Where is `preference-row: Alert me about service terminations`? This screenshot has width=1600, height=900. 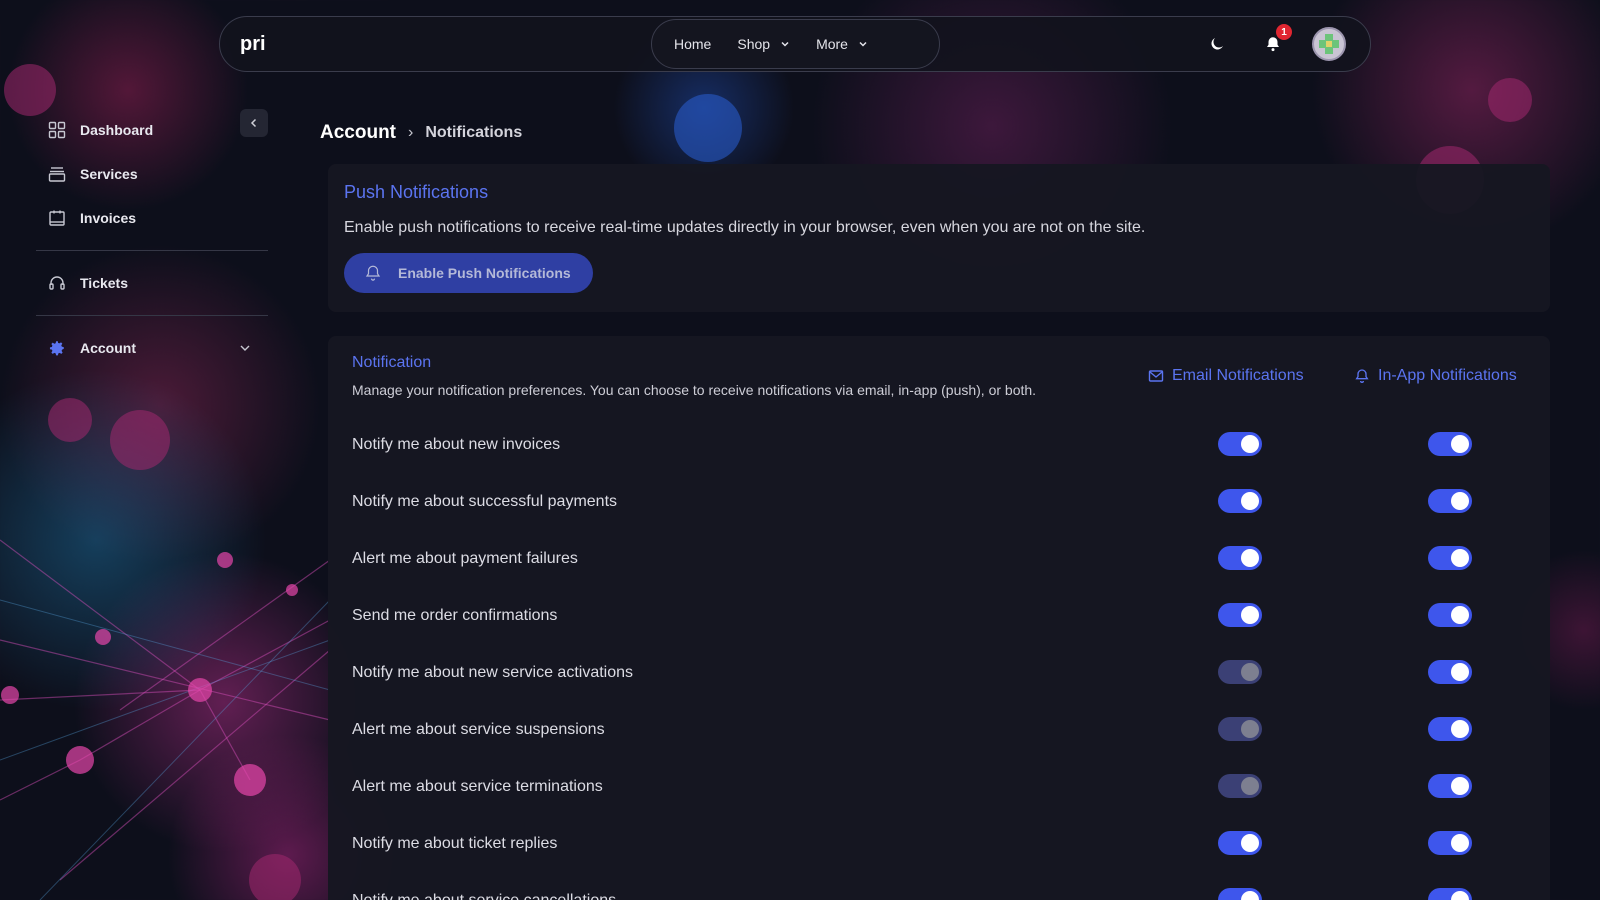
preference-row: Alert me about service terminations is located at coordinates (951, 788).